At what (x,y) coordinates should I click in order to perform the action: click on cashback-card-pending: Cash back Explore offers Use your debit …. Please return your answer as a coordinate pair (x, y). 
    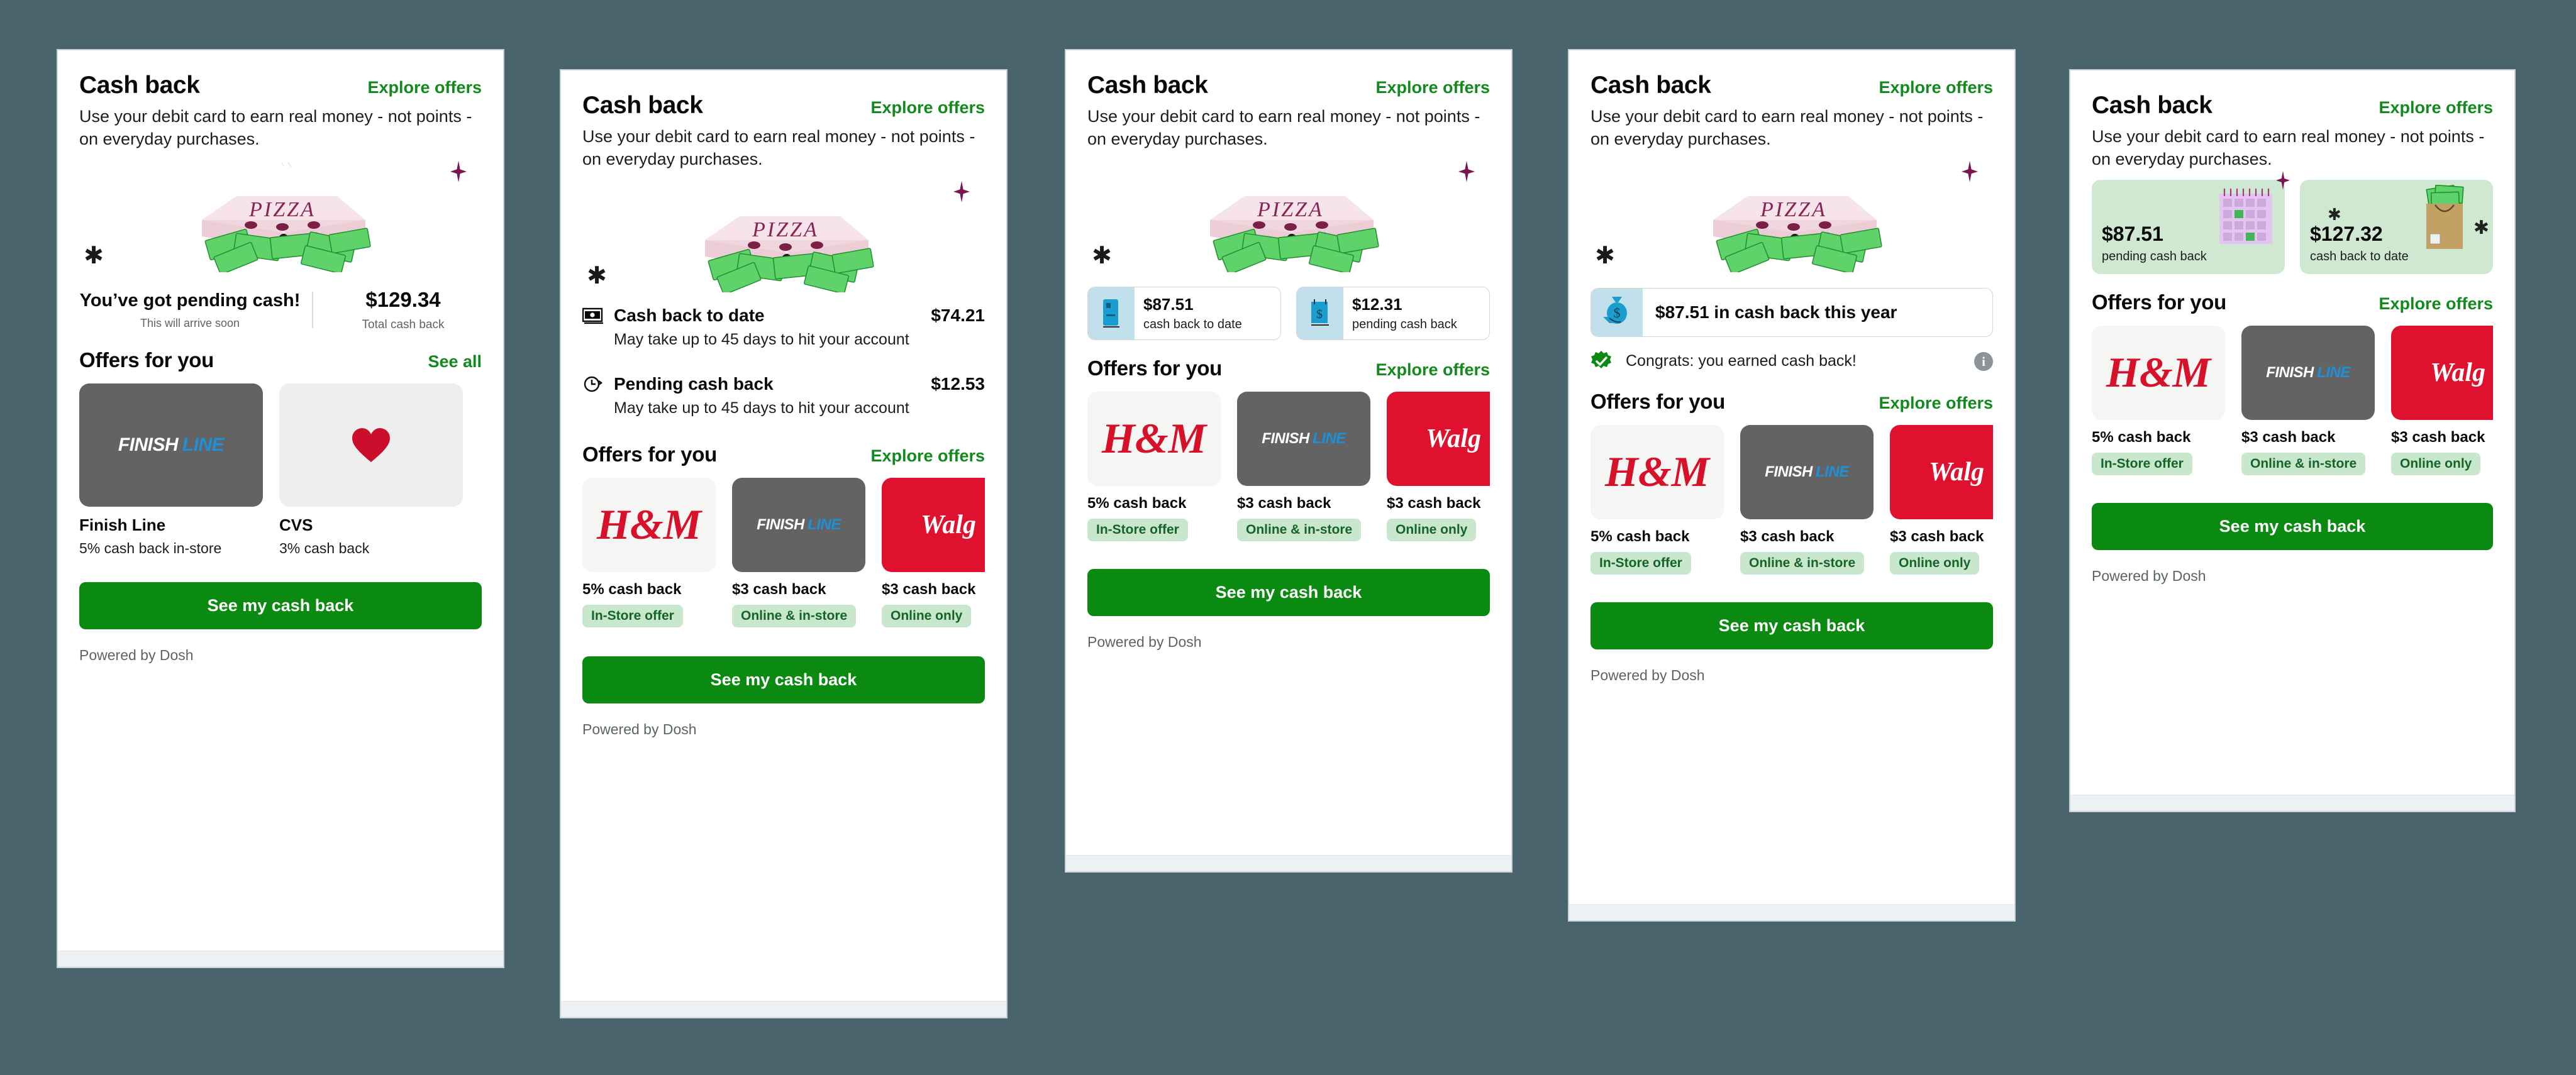
    Looking at the image, I should click on (280, 508).